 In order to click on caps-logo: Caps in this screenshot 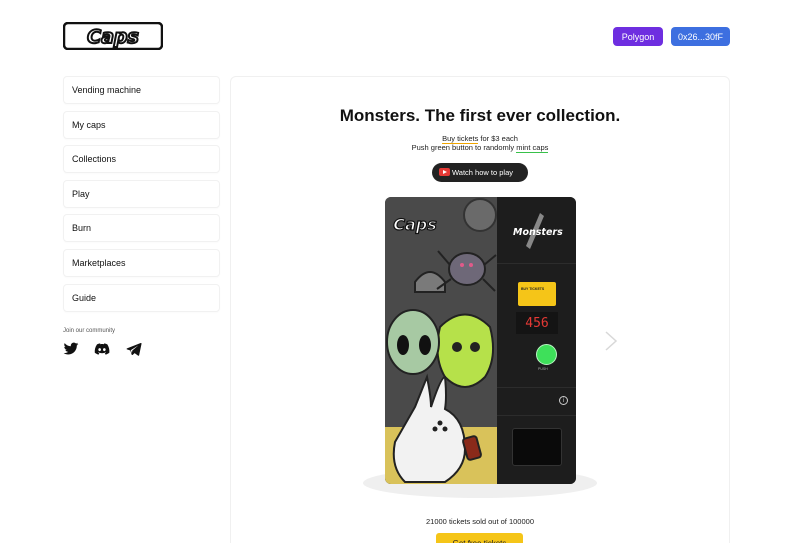, I will do `click(113, 36)`.